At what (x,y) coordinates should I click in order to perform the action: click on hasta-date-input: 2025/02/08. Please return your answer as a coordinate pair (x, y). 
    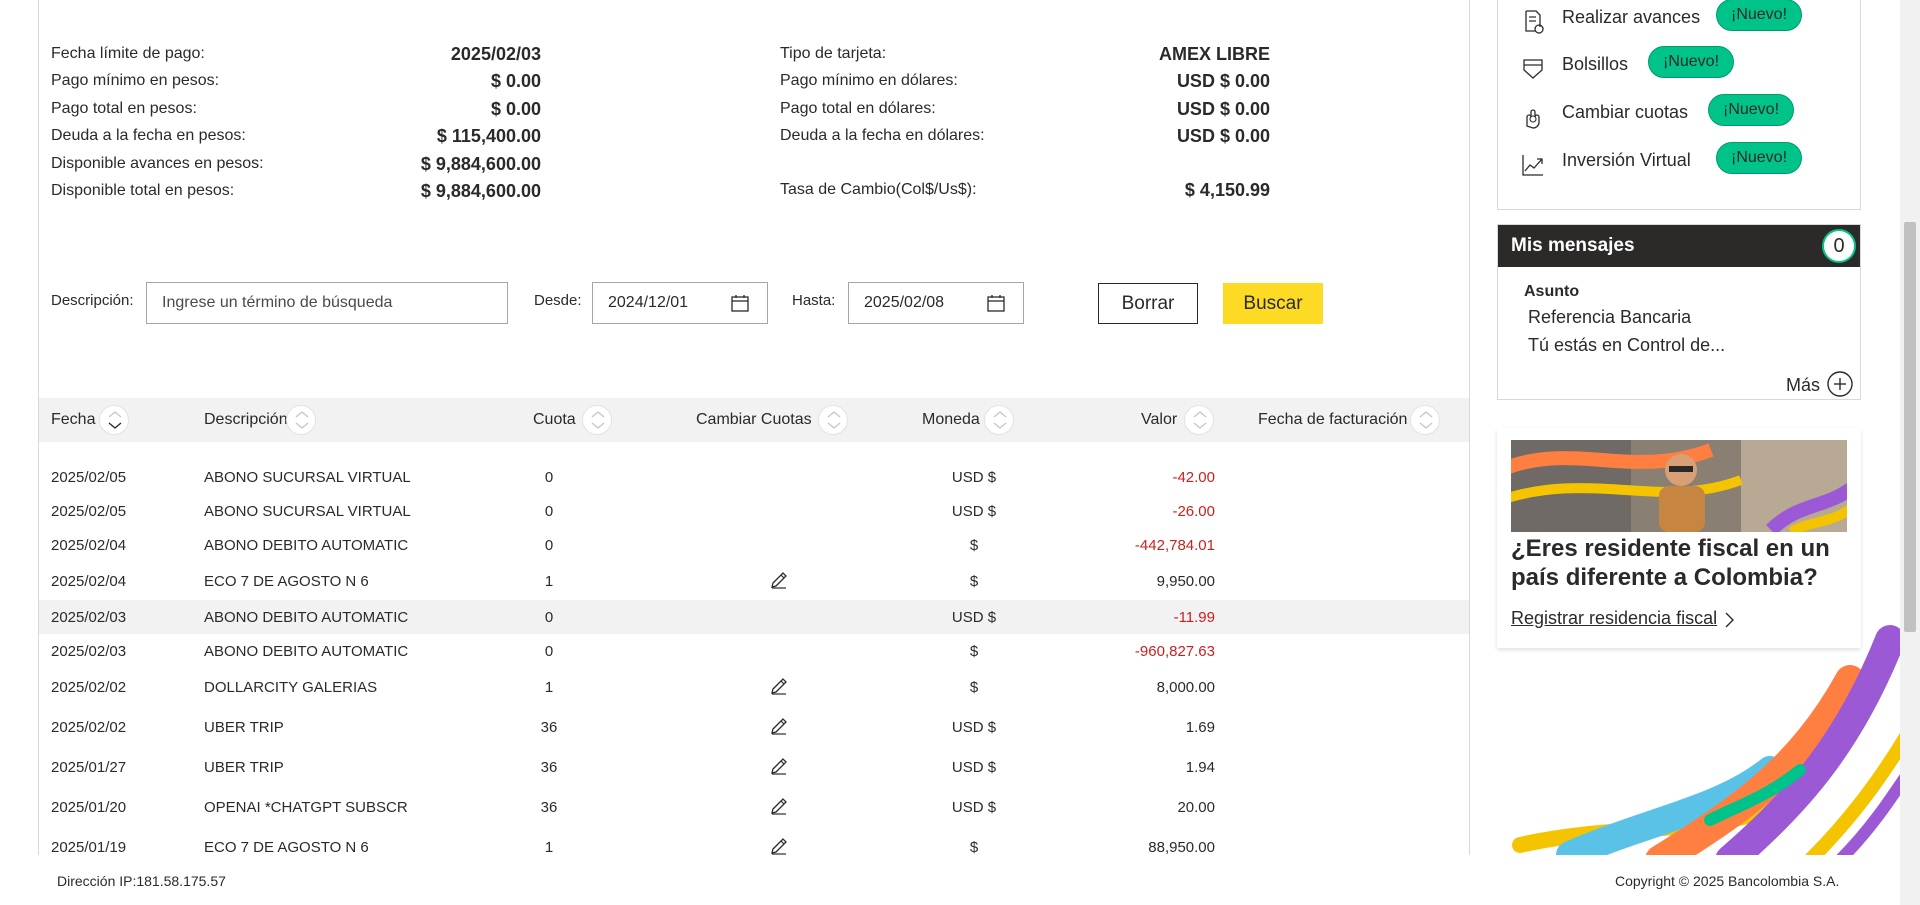
    Looking at the image, I should click on (936, 303).